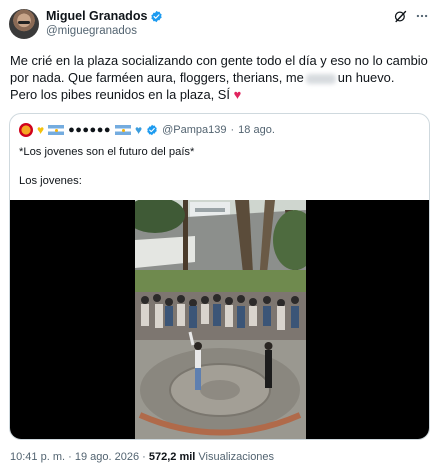 Image resolution: width=438 pixels, height=469 pixels. Describe the element at coordinates (89, 130) in the screenshot. I see `quoted-author-name: ●●●●●●` at that location.